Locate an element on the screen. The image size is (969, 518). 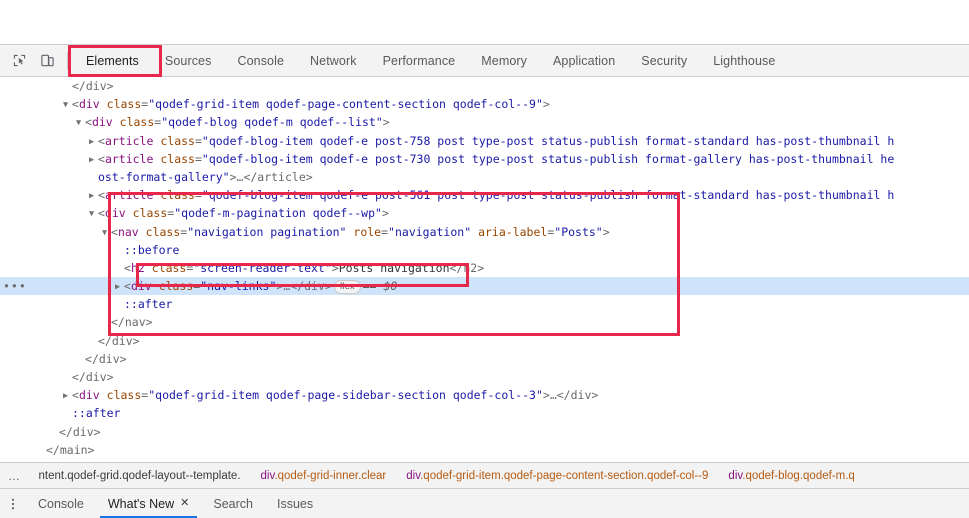
tab-performance: Performance is located at coordinates (419, 60).